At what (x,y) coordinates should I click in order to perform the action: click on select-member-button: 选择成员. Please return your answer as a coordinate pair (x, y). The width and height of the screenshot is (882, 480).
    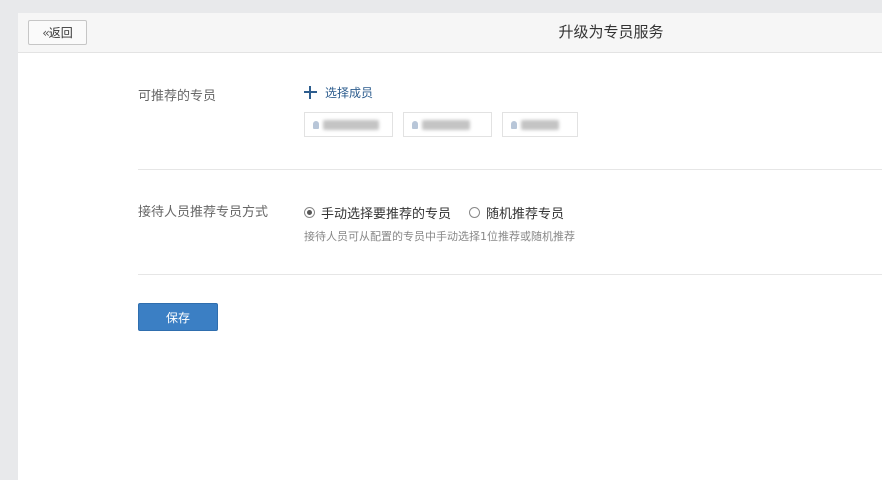
    Looking at the image, I should click on (338, 92).